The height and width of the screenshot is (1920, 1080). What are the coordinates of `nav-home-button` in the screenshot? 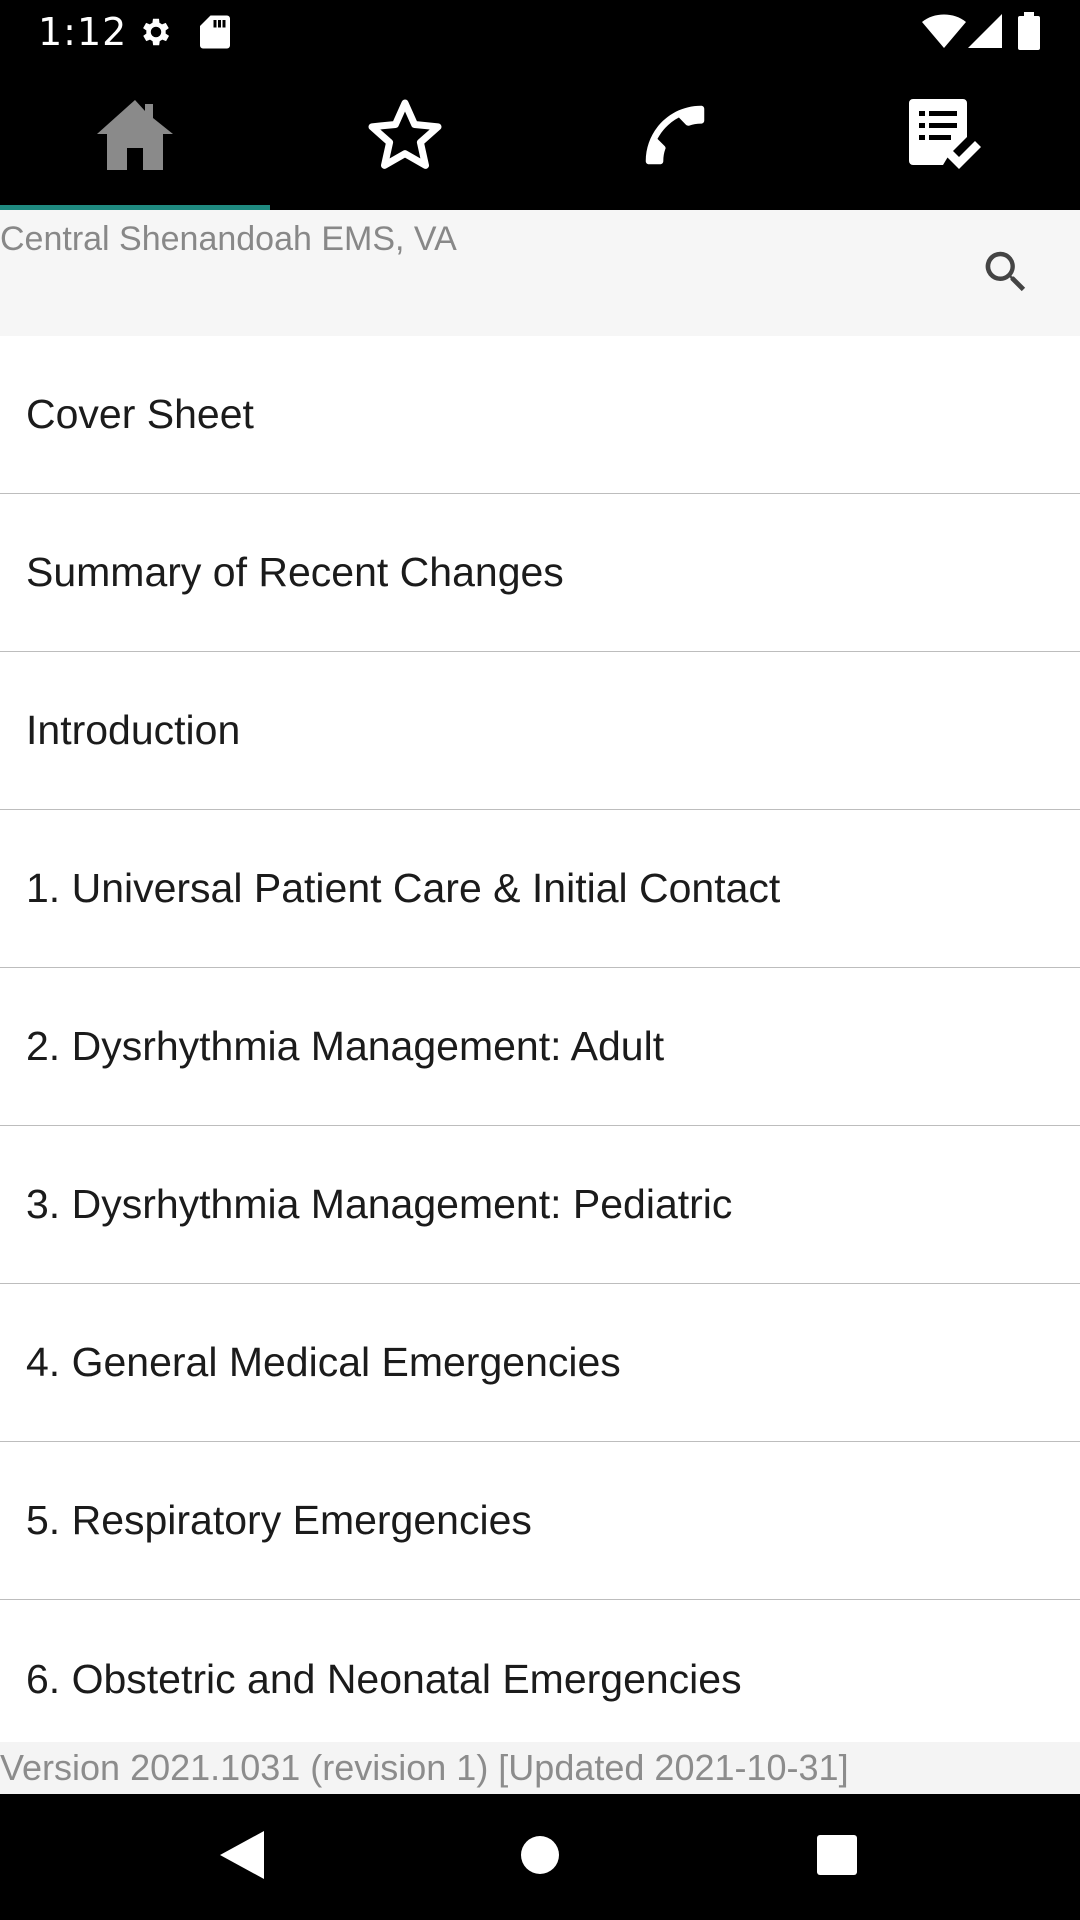 It's located at (540, 1857).